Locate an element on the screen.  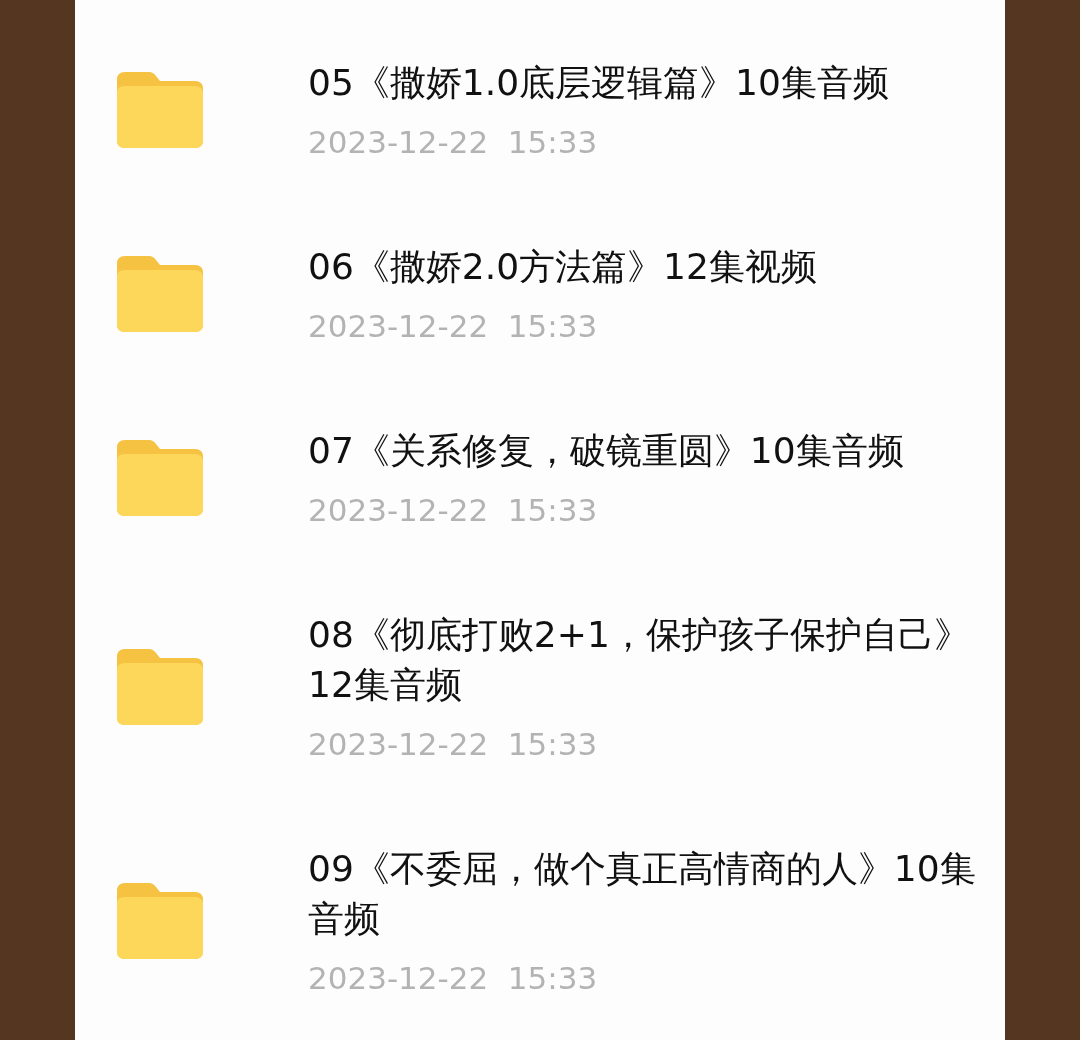
folder-title: 06《撒娇2.0方法篇》12集视频 is located at coordinates (653, 267).